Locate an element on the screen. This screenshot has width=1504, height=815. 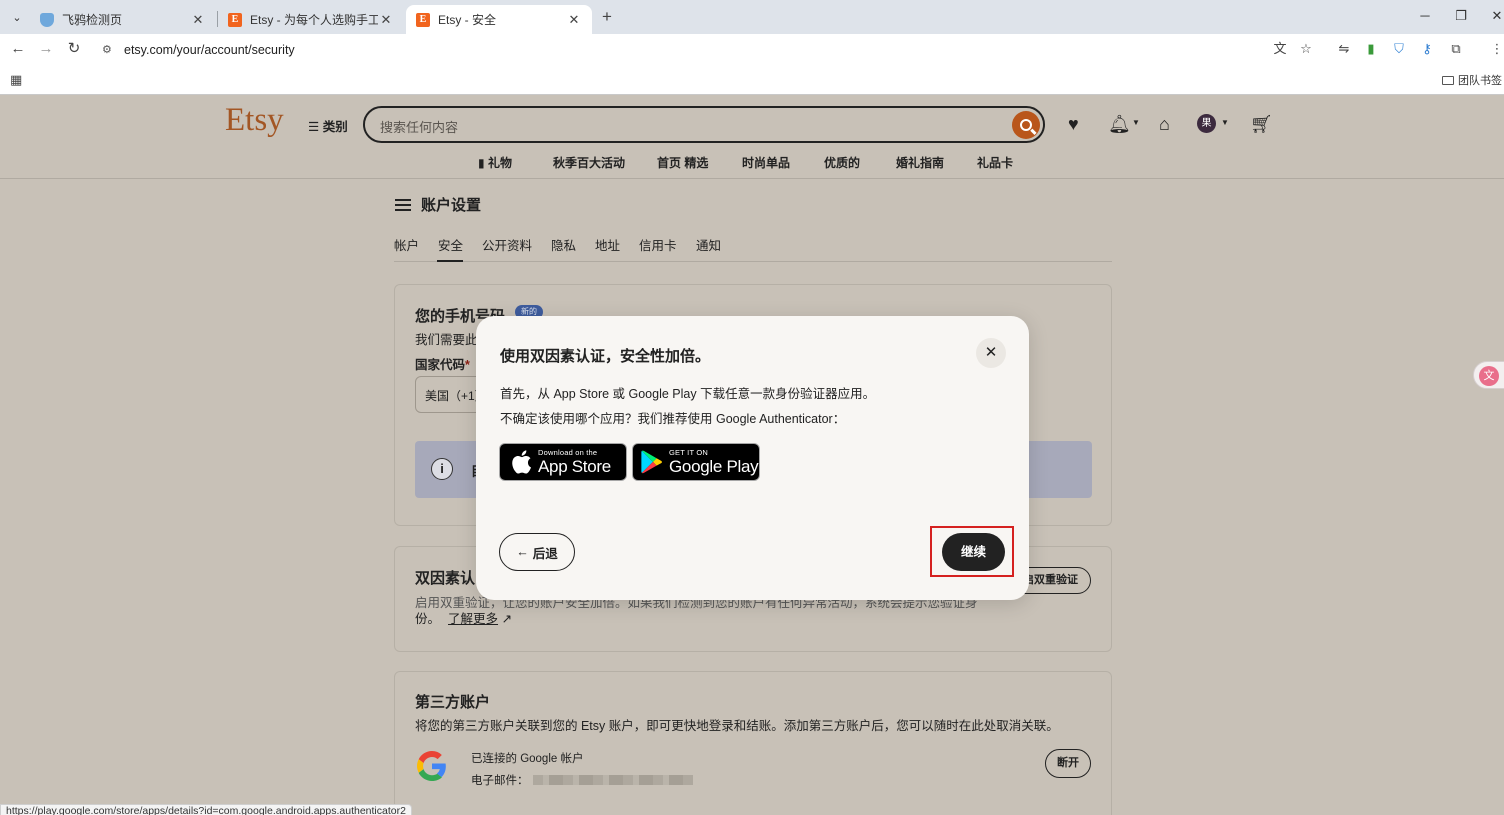
tab-search-icon: ⌄ is located at coordinates (17, 17).